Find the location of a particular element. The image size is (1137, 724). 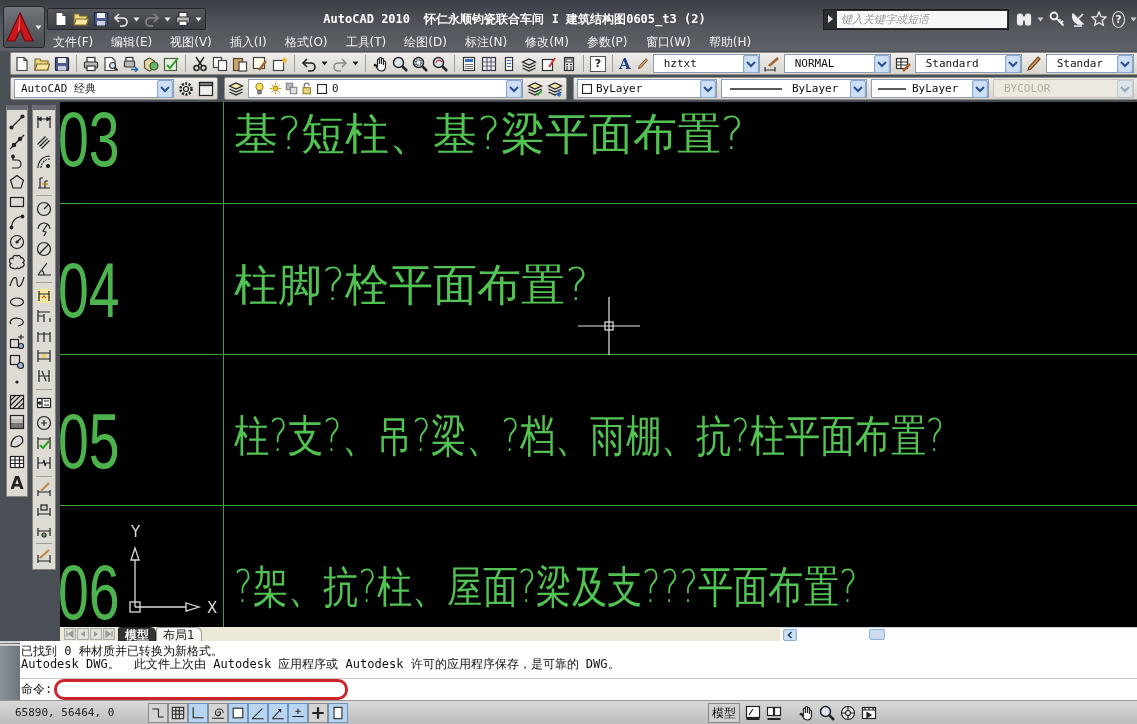

properties-sheet-icon is located at coordinates (469, 63).